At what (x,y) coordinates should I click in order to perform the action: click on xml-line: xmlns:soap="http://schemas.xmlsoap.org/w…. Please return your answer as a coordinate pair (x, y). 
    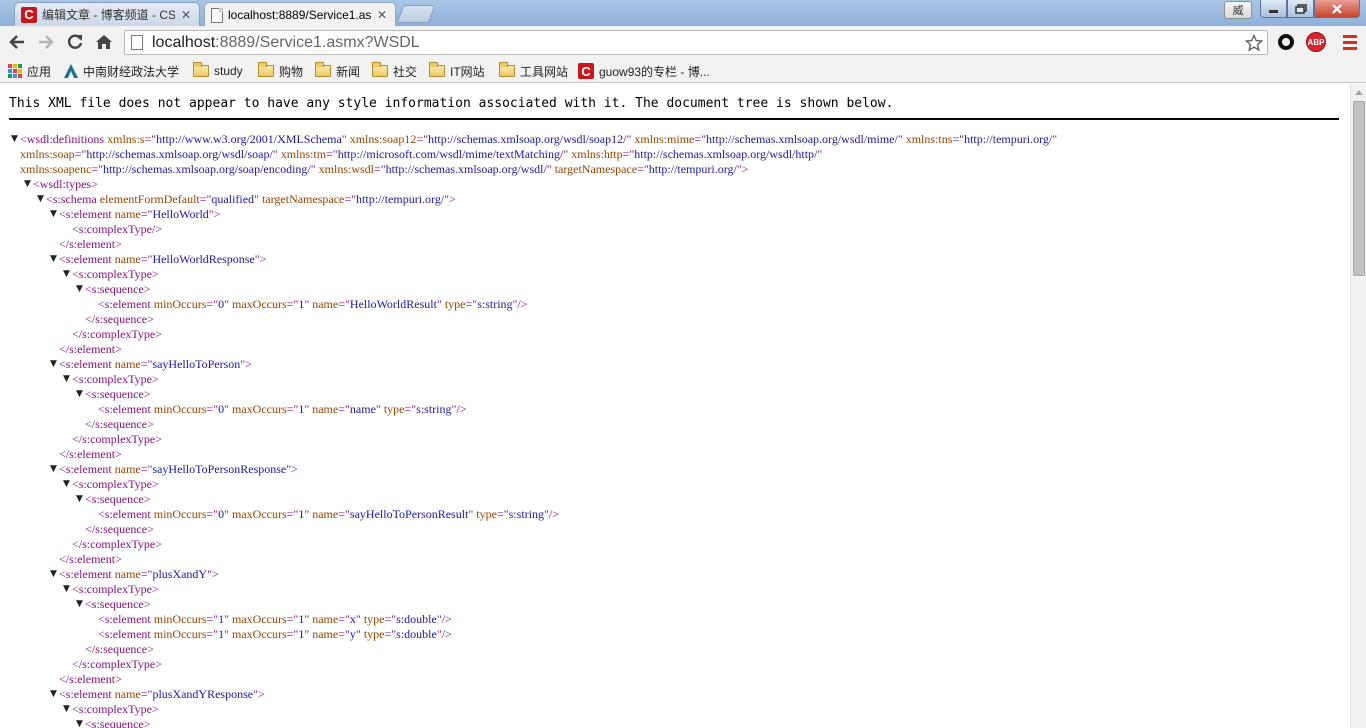
    Looking at the image, I should click on (675, 154).